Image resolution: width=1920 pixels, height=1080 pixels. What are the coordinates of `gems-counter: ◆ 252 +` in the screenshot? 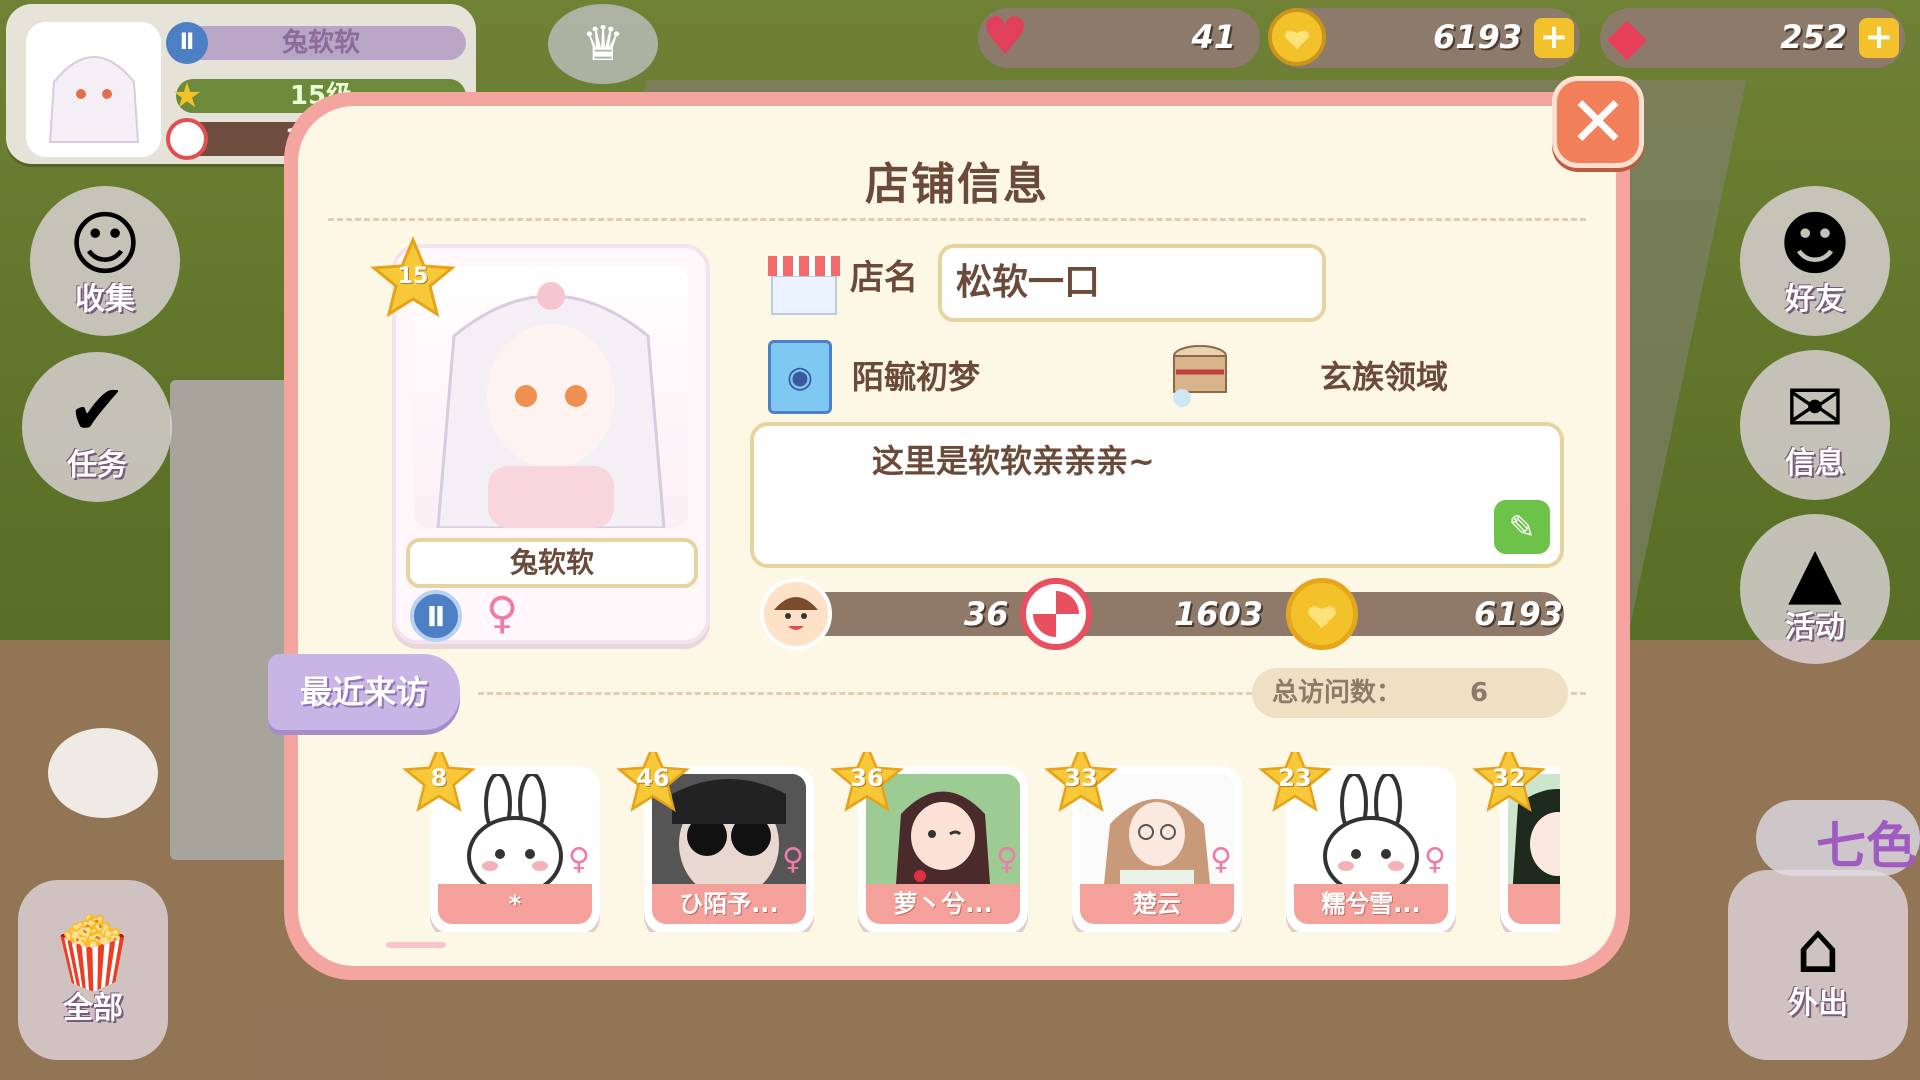 It's located at (1752, 37).